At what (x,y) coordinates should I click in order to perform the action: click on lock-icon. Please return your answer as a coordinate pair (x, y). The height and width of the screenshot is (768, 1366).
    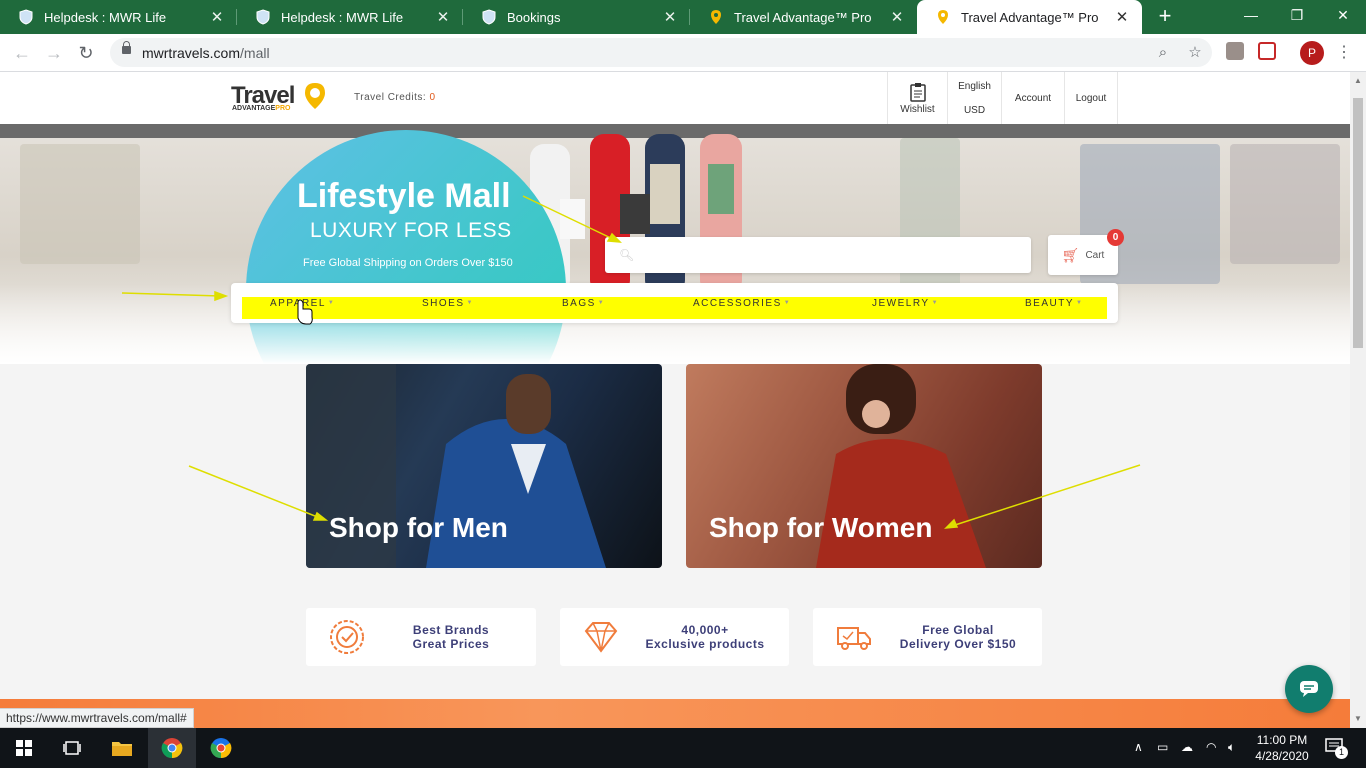
    Looking at the image, I should click on (126, 47).